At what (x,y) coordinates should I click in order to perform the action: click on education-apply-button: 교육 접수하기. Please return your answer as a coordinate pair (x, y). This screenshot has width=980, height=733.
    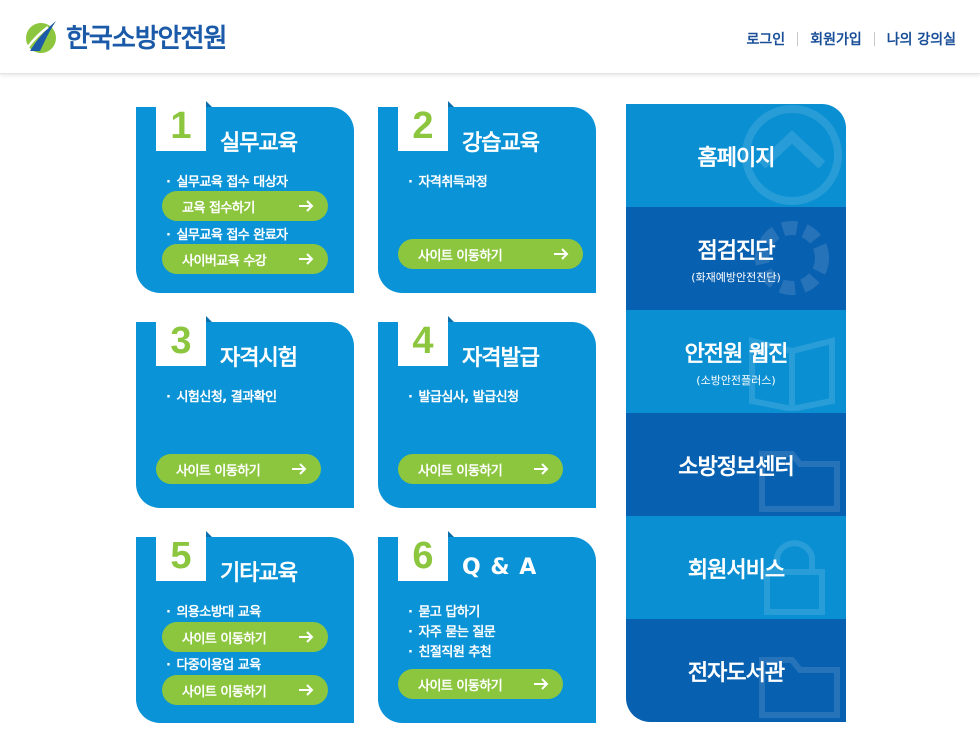
    Looking at the image, I should click on (245, 206).